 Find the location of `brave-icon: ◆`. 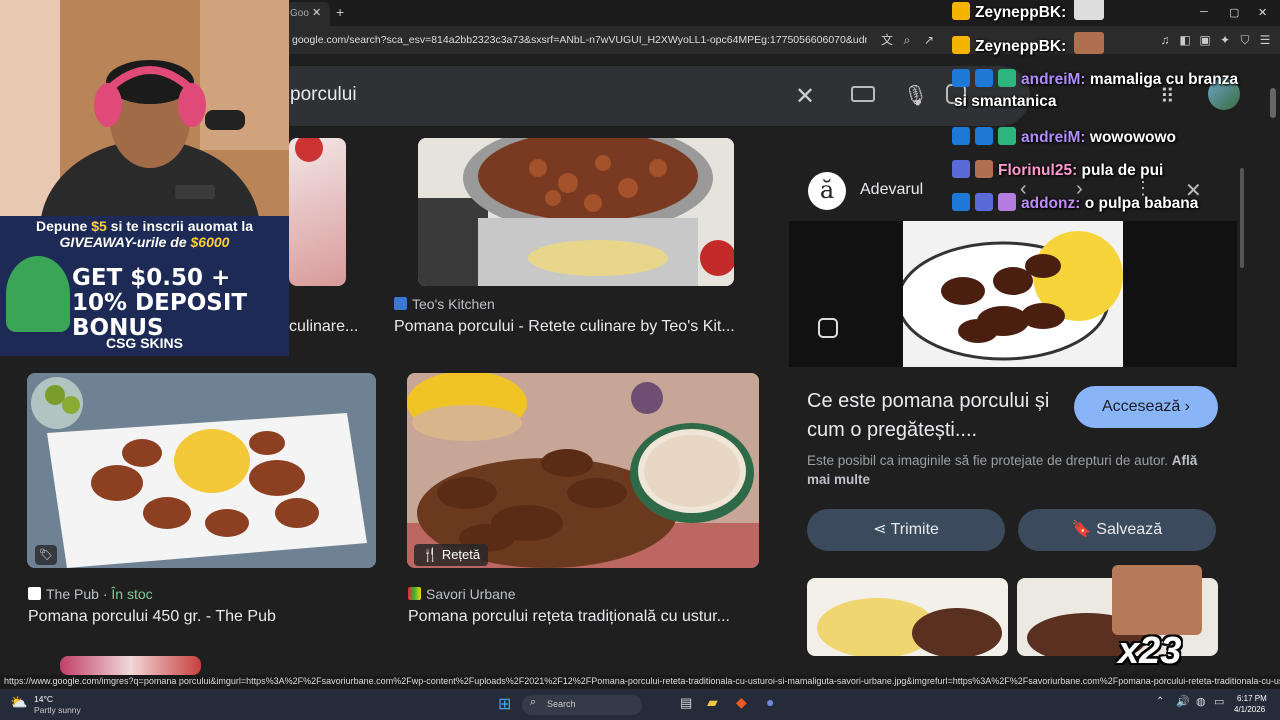

brave-icon: ◆ is located at coordinates (741, 702).